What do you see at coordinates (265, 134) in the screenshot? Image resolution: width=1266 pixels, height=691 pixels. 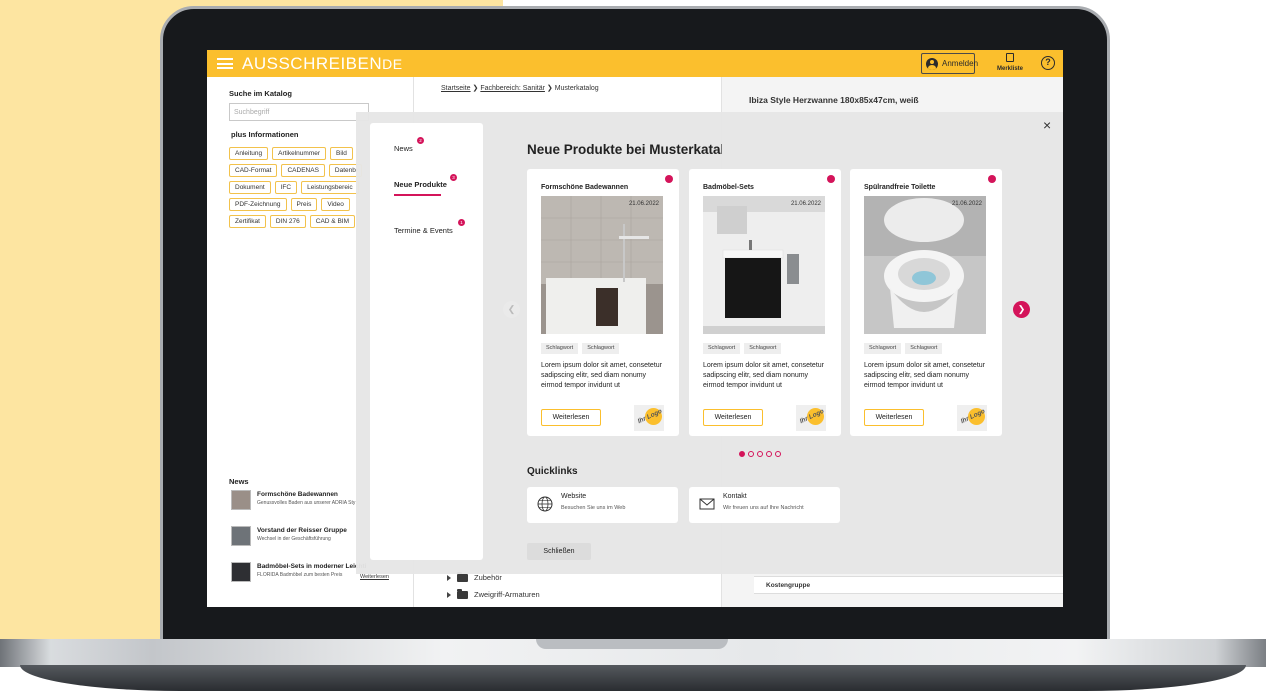 I see `info-heading: plus Informationen` at bounding box center [265, 134].